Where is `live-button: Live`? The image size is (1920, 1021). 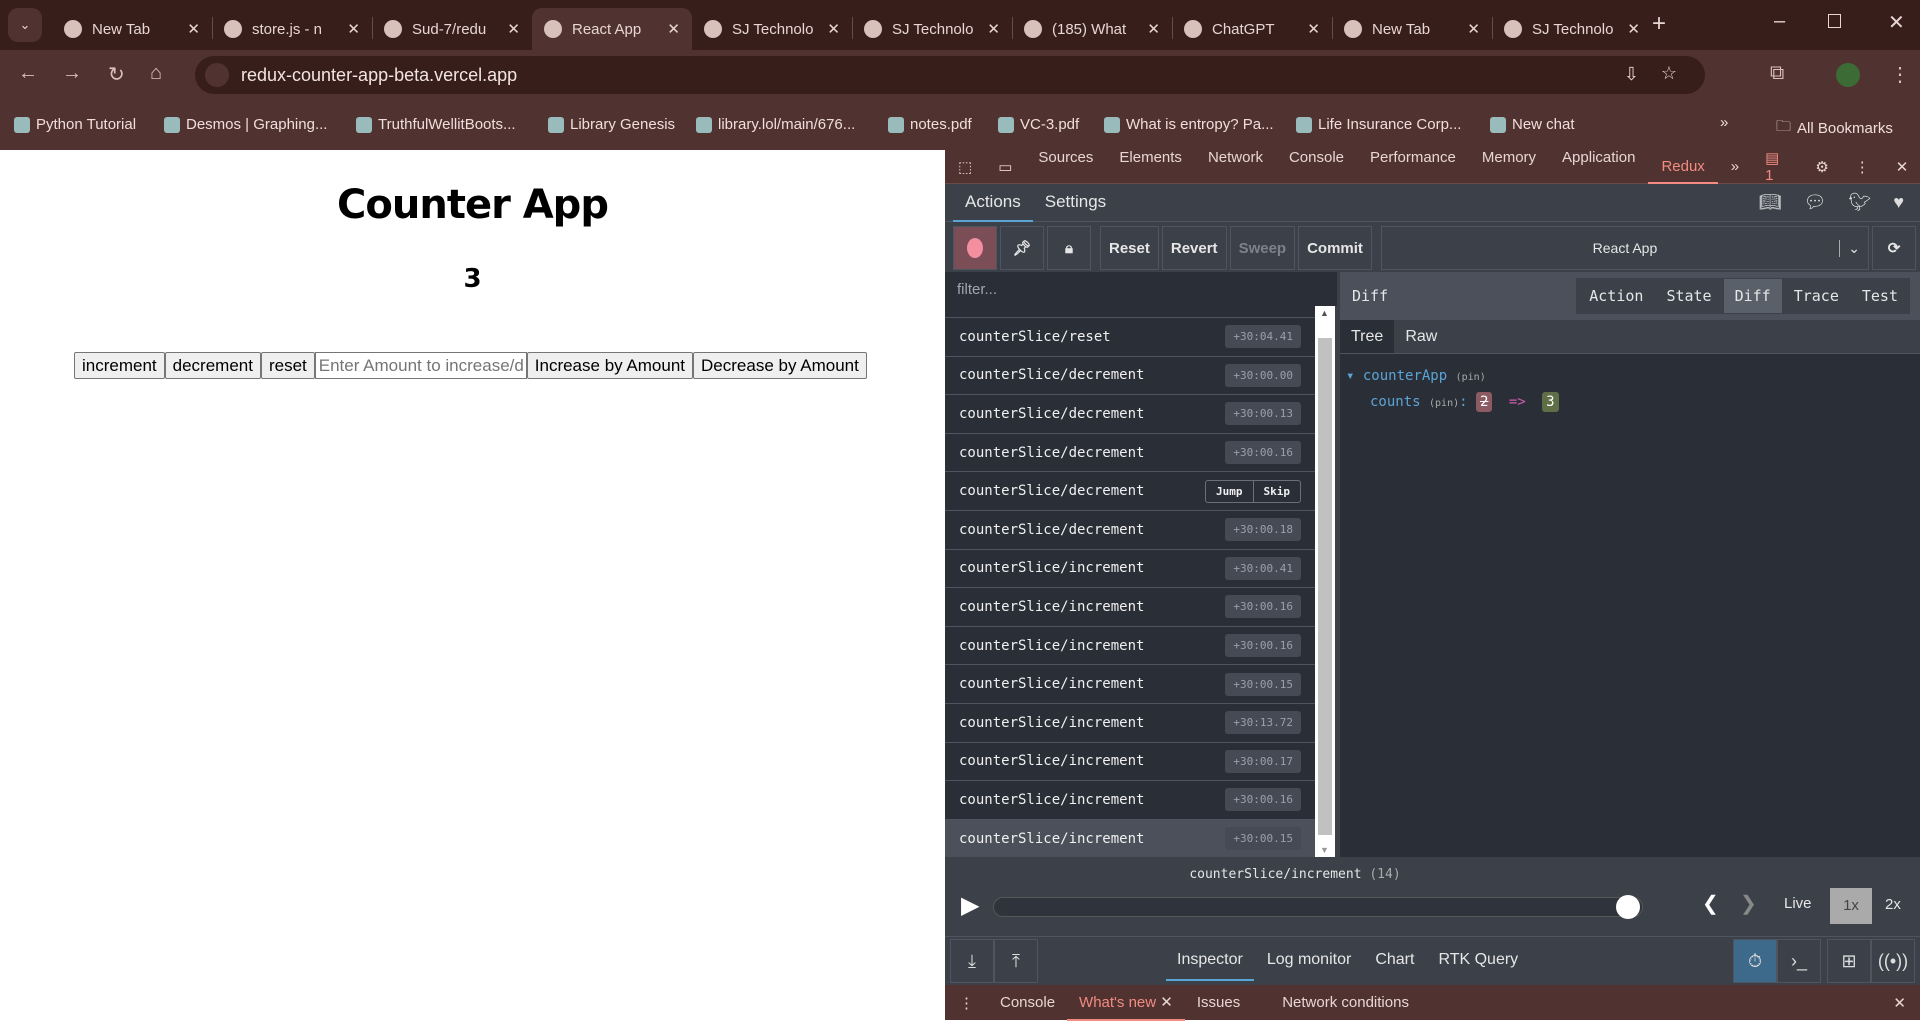
live-button: Live is located at coordinates (1798, 903).